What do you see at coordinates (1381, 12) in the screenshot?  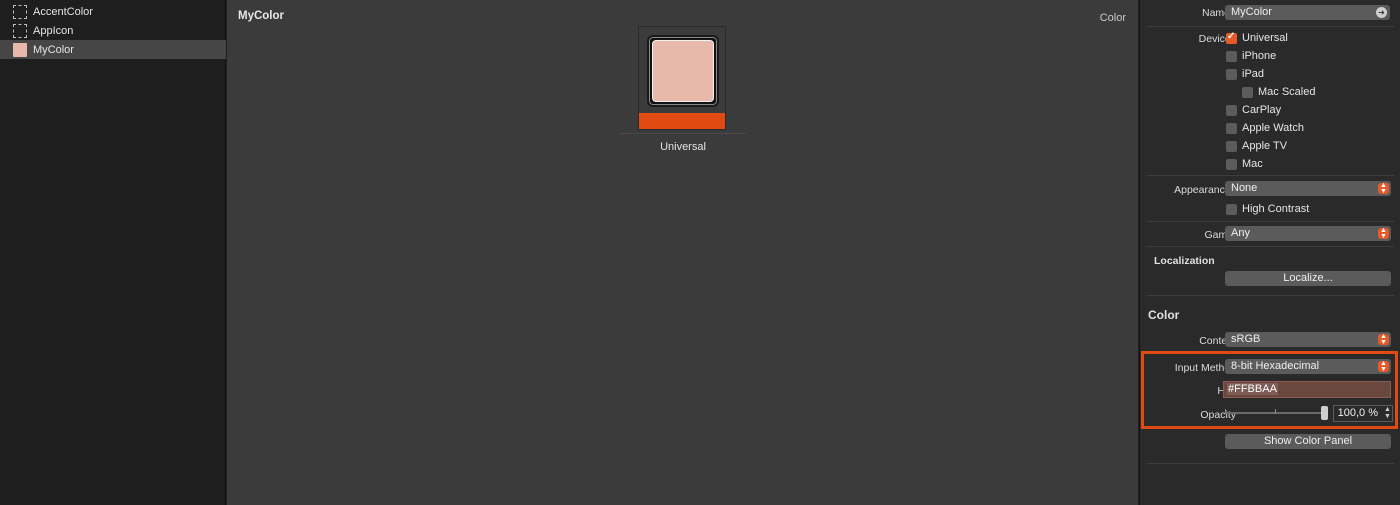 I see `arrow-right-circle-icon: ➜` at bounding box center [1381, 12].